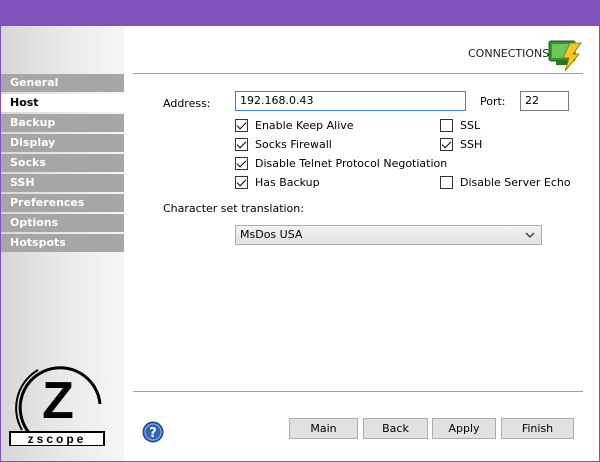  Describe the element at coordinates (62, 103) in the screenshot. I see `sidebar-item-host: Host` at that location.